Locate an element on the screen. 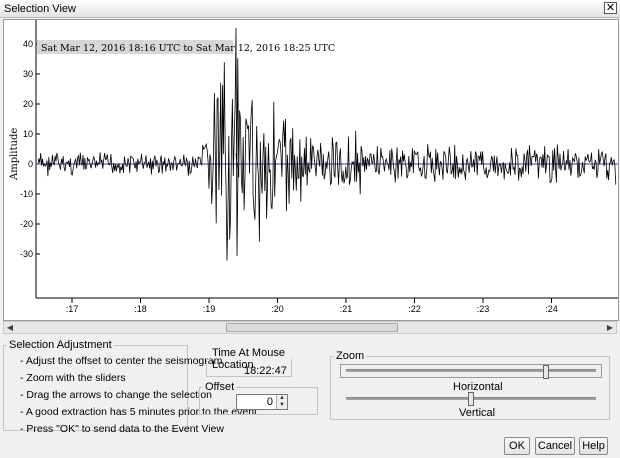 The height and width of the screenshot is (458, 620). window-title: Selection View is located at coordinates (40, 9).